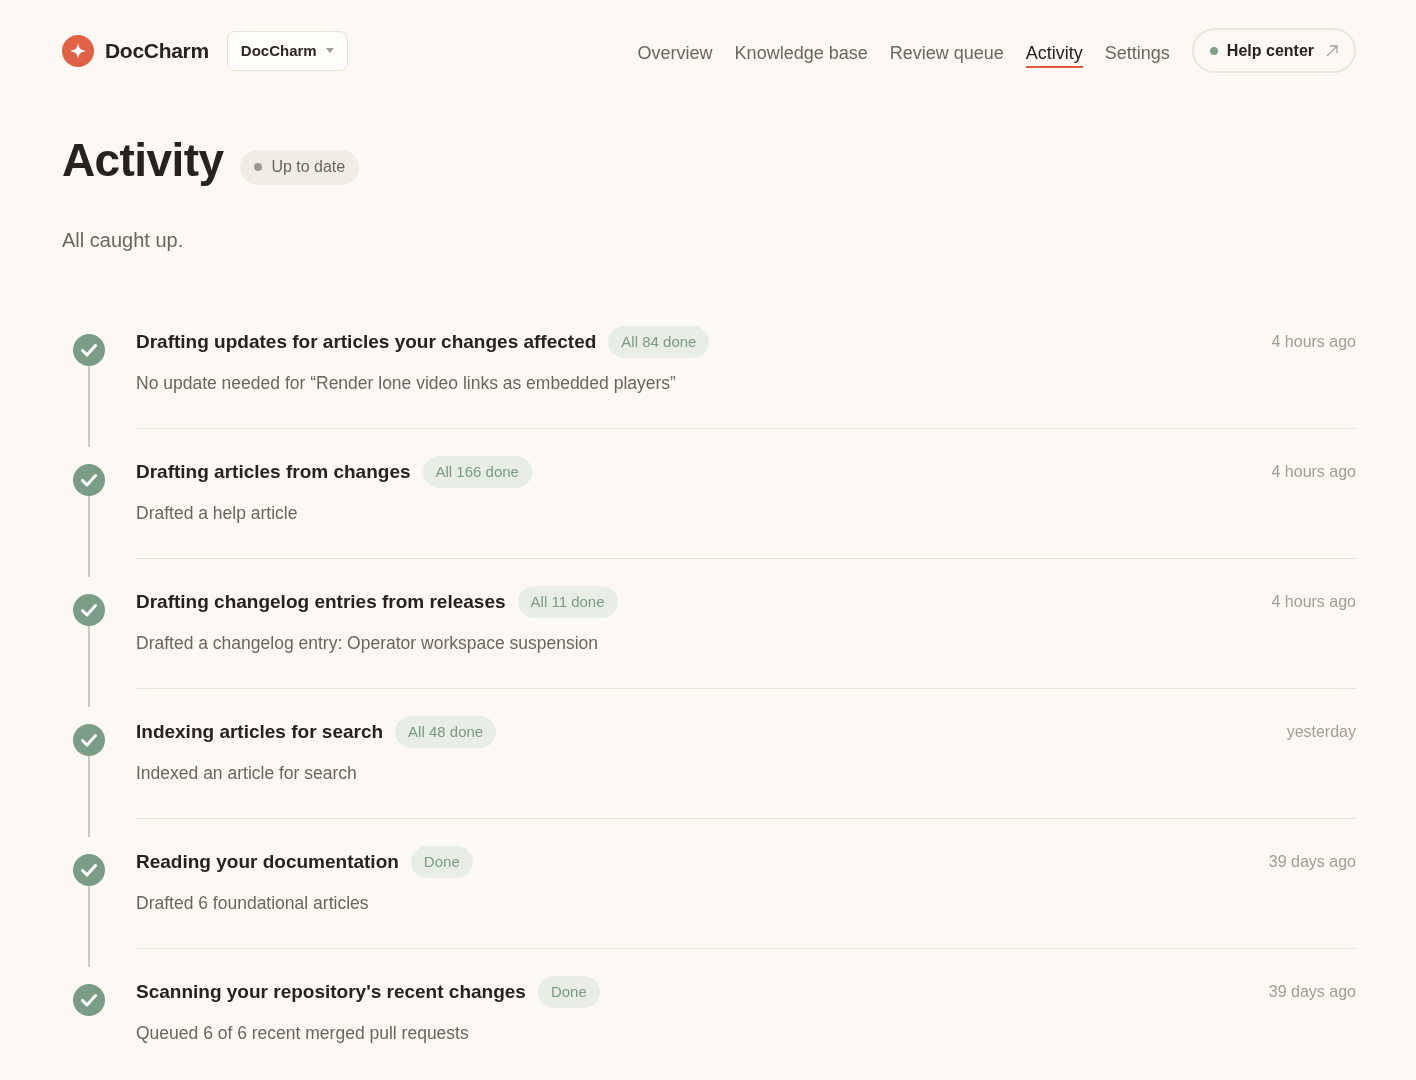 The image size is (1416, 1080). Describe the element at coordinates (1137, 53) in the screenshot. I see `nav-link: Settings` at that location.